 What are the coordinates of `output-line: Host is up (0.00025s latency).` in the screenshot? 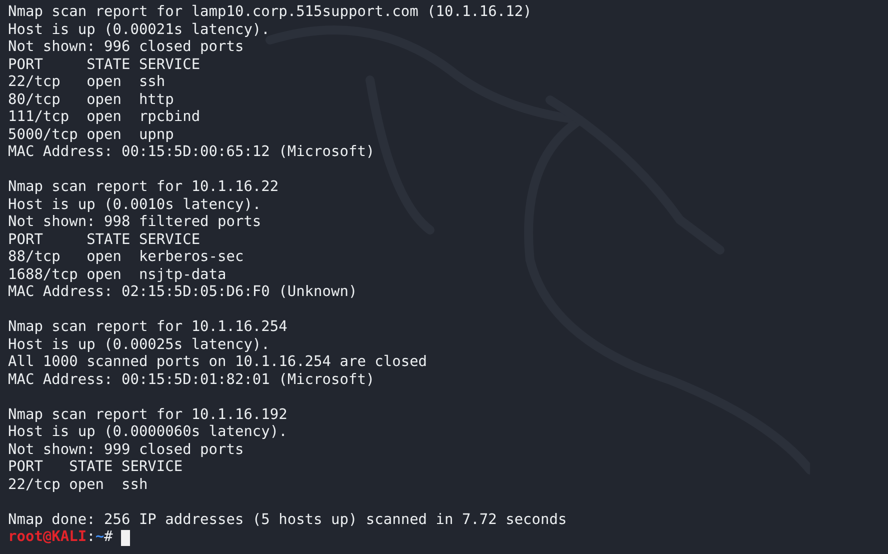 It's located at (139, 345).